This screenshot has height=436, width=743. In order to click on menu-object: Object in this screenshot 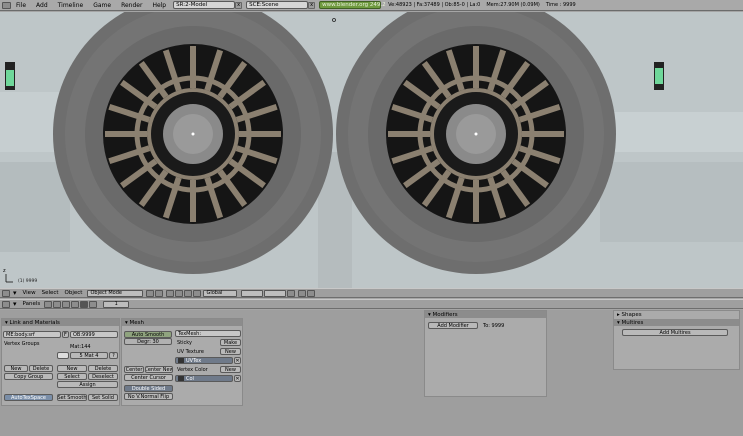, I will do `click(74, 293)`.